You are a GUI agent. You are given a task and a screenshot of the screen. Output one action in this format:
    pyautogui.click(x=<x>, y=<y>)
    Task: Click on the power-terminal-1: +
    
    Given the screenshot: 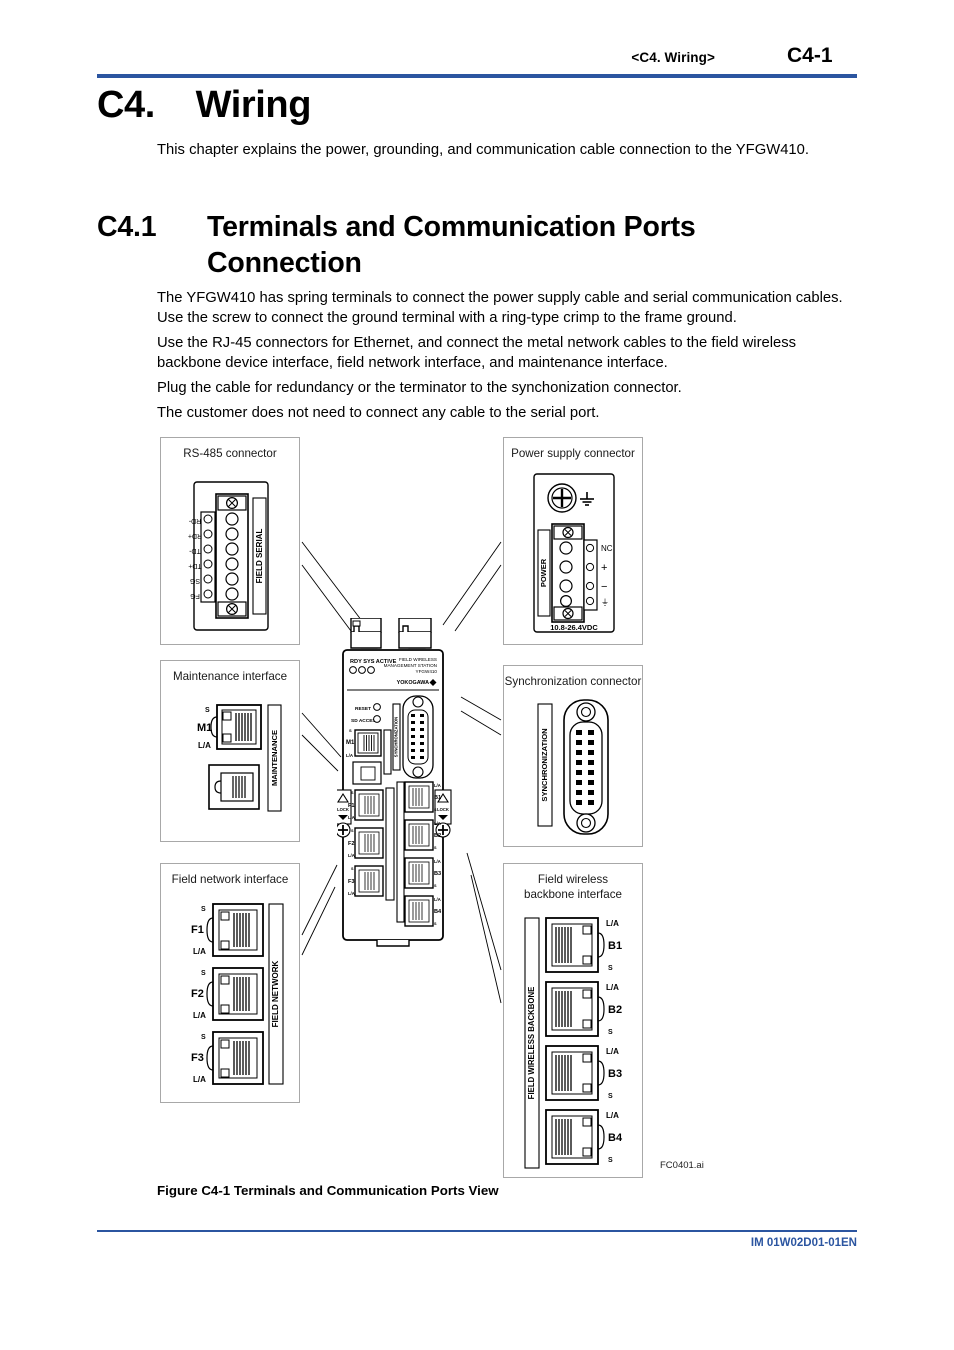 What is the action you would take?
    pyautogui.click(x=604, y=568)
    